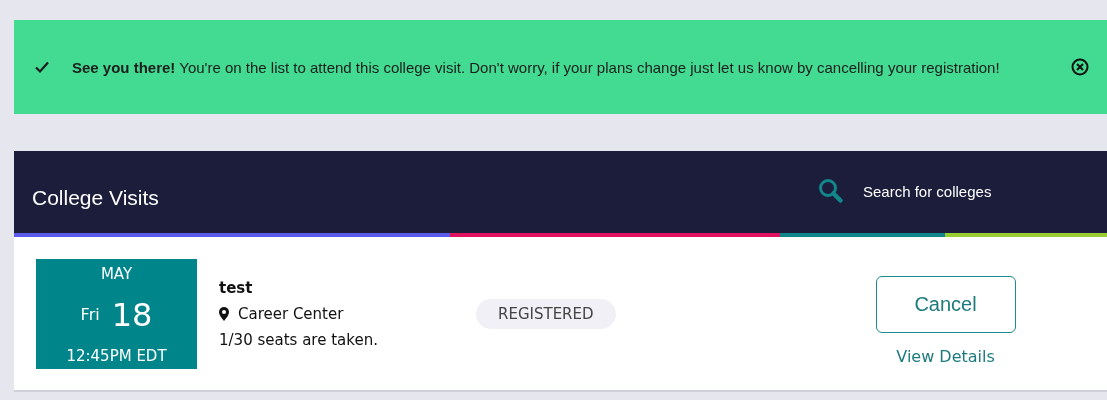 Image resolution: width=1107 pixels, height=400 pixels. What do you see at coordinates (90, 314) in the screenshot?
I see `date-weekday: Fri` at bounding box center [90, 314].